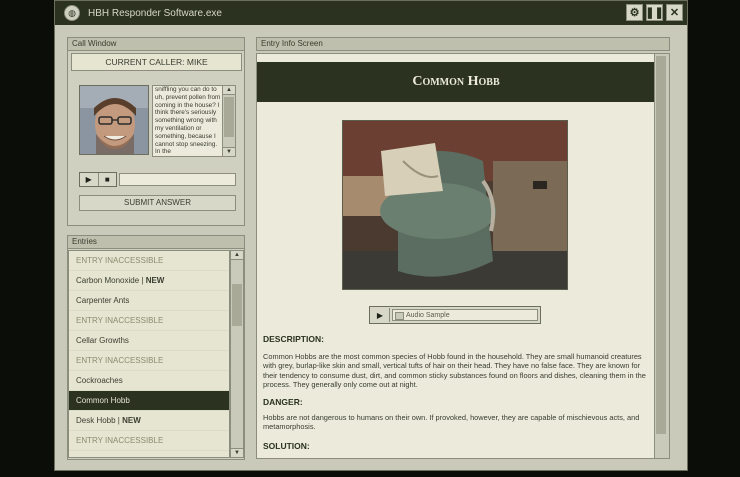 This screenshot has height=477, width=740. What do you see at coordinates (157, 203) in the screenshot?
I see `submit-answer-button: SUBMIT ANSWER` at bounding box center [157, 203].